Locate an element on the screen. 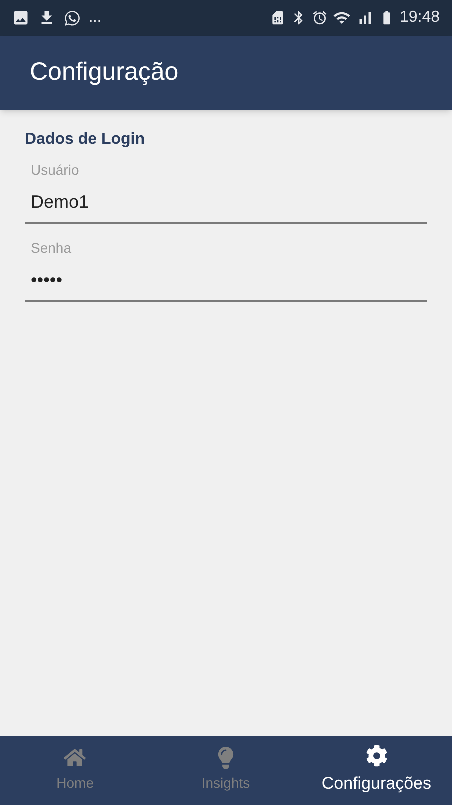 This screenshot has width=452, height=805. sim-icon is located at coordinates (278, 18).